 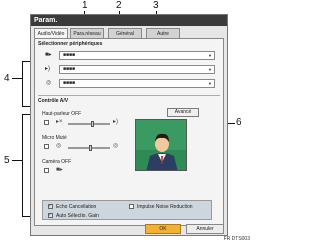 I want to click on camera-icon: ■▸, so click(x=48, y=55).